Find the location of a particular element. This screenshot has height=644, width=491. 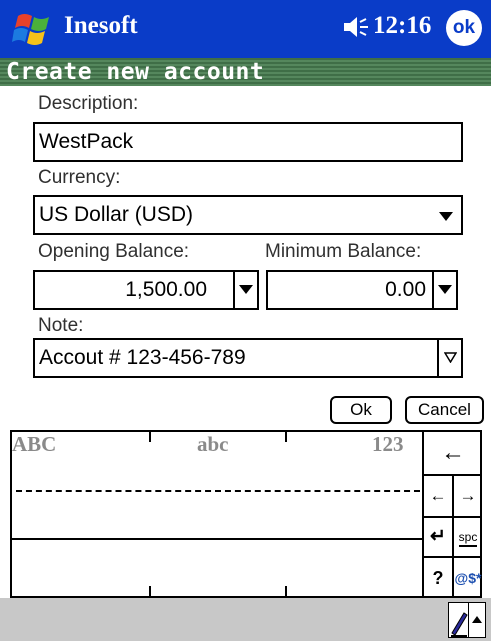

currency-select: US Dollar (USD) is located at coordinates (248, 215).